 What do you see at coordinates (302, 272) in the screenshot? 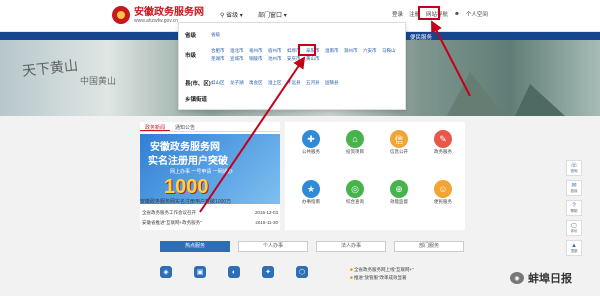
I see `hot-service-icon: ⬡` at bounding box center [302, 272].